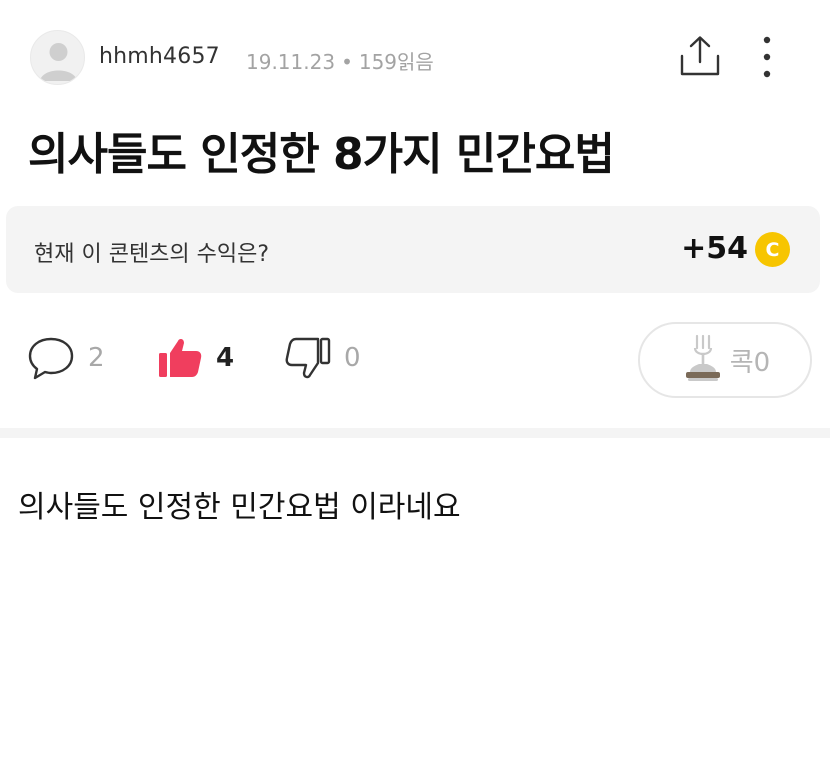 The image size is (830, 782). I want to click on user-placeholder-icon, so click(58, 62).